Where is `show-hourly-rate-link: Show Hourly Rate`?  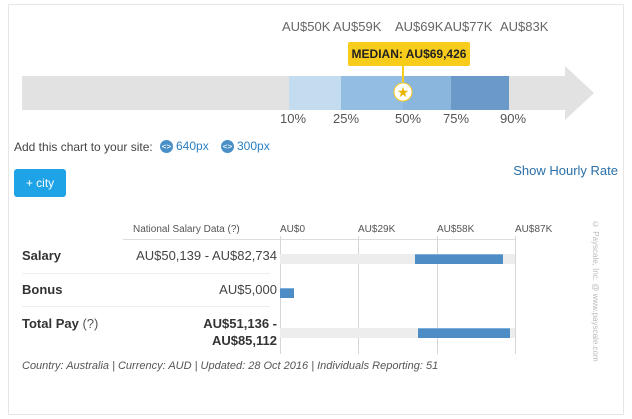
show-hourly-rate-link: Show Hourly Rate is located at coordinates (565, 170).